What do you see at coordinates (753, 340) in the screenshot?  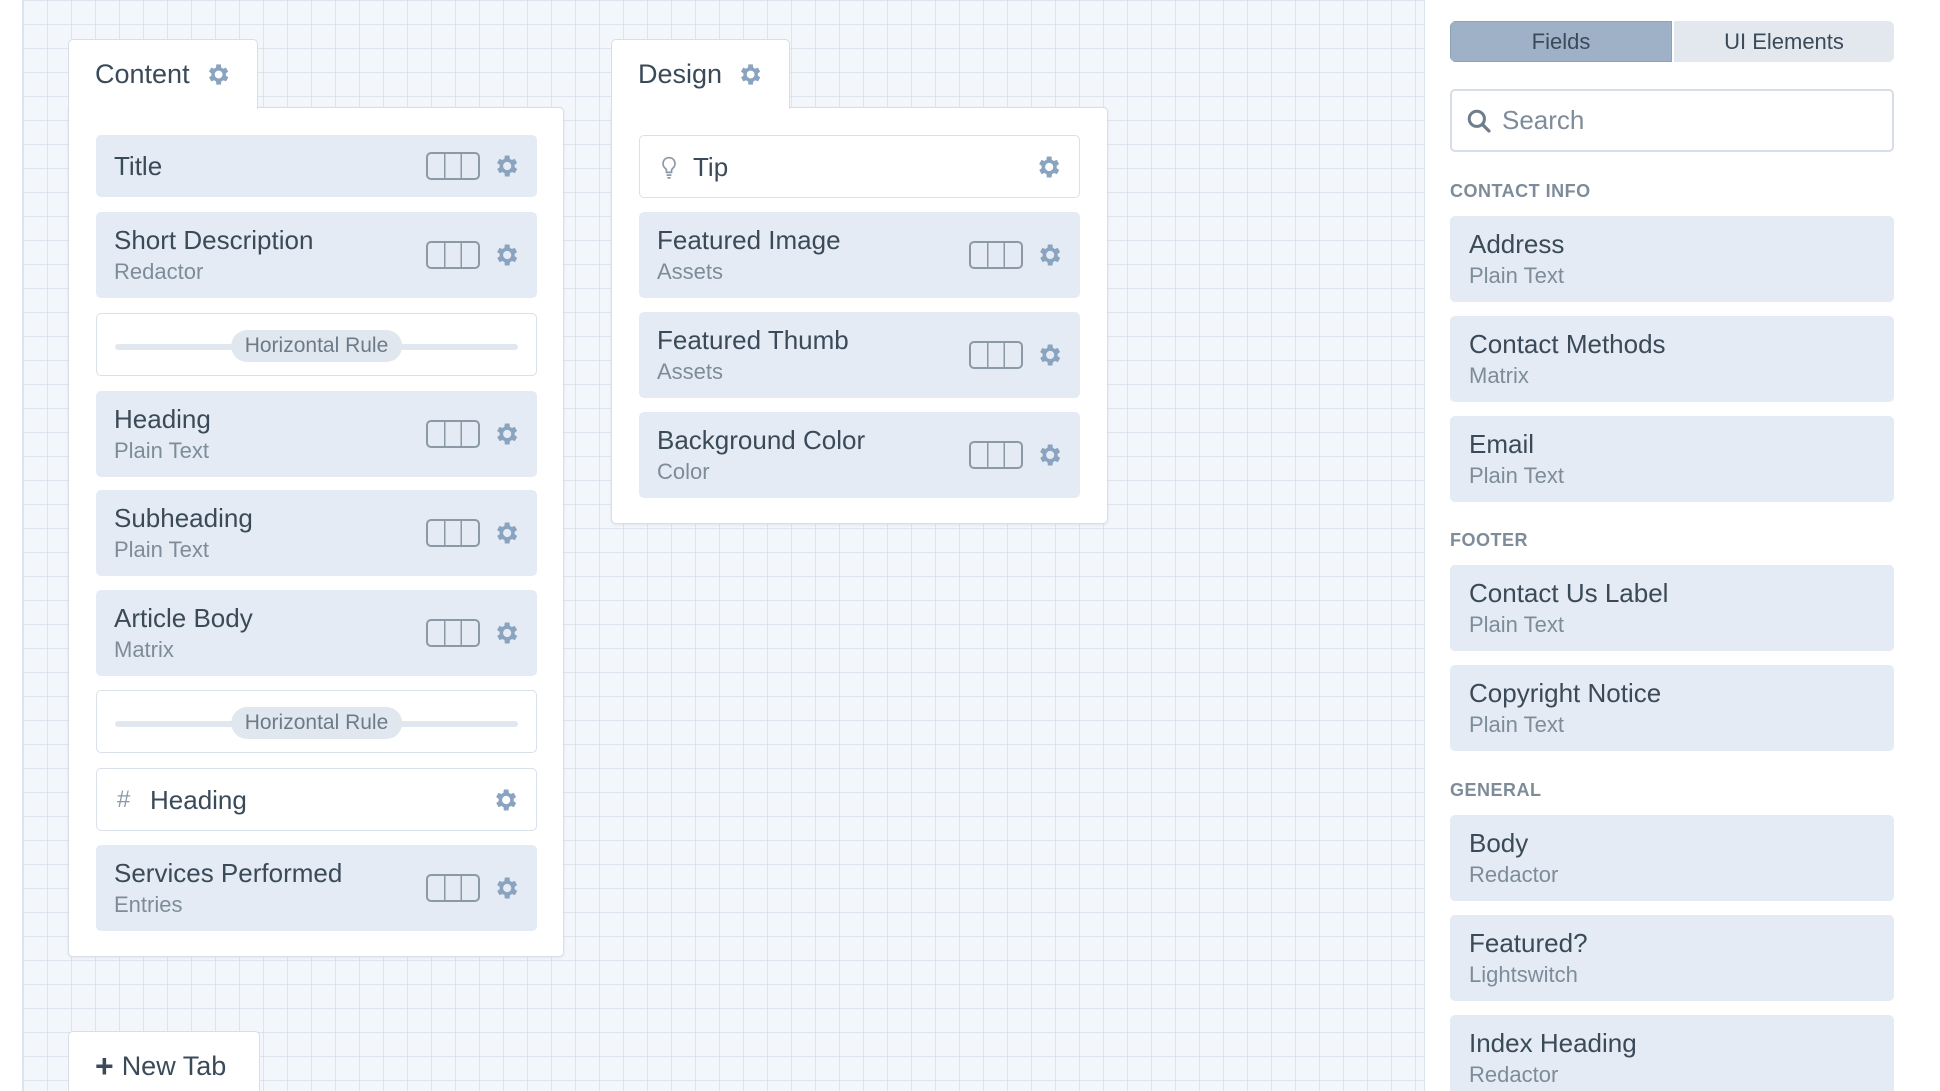 I see `field-name: Featured Thumb` at bounding box center [753, 340].